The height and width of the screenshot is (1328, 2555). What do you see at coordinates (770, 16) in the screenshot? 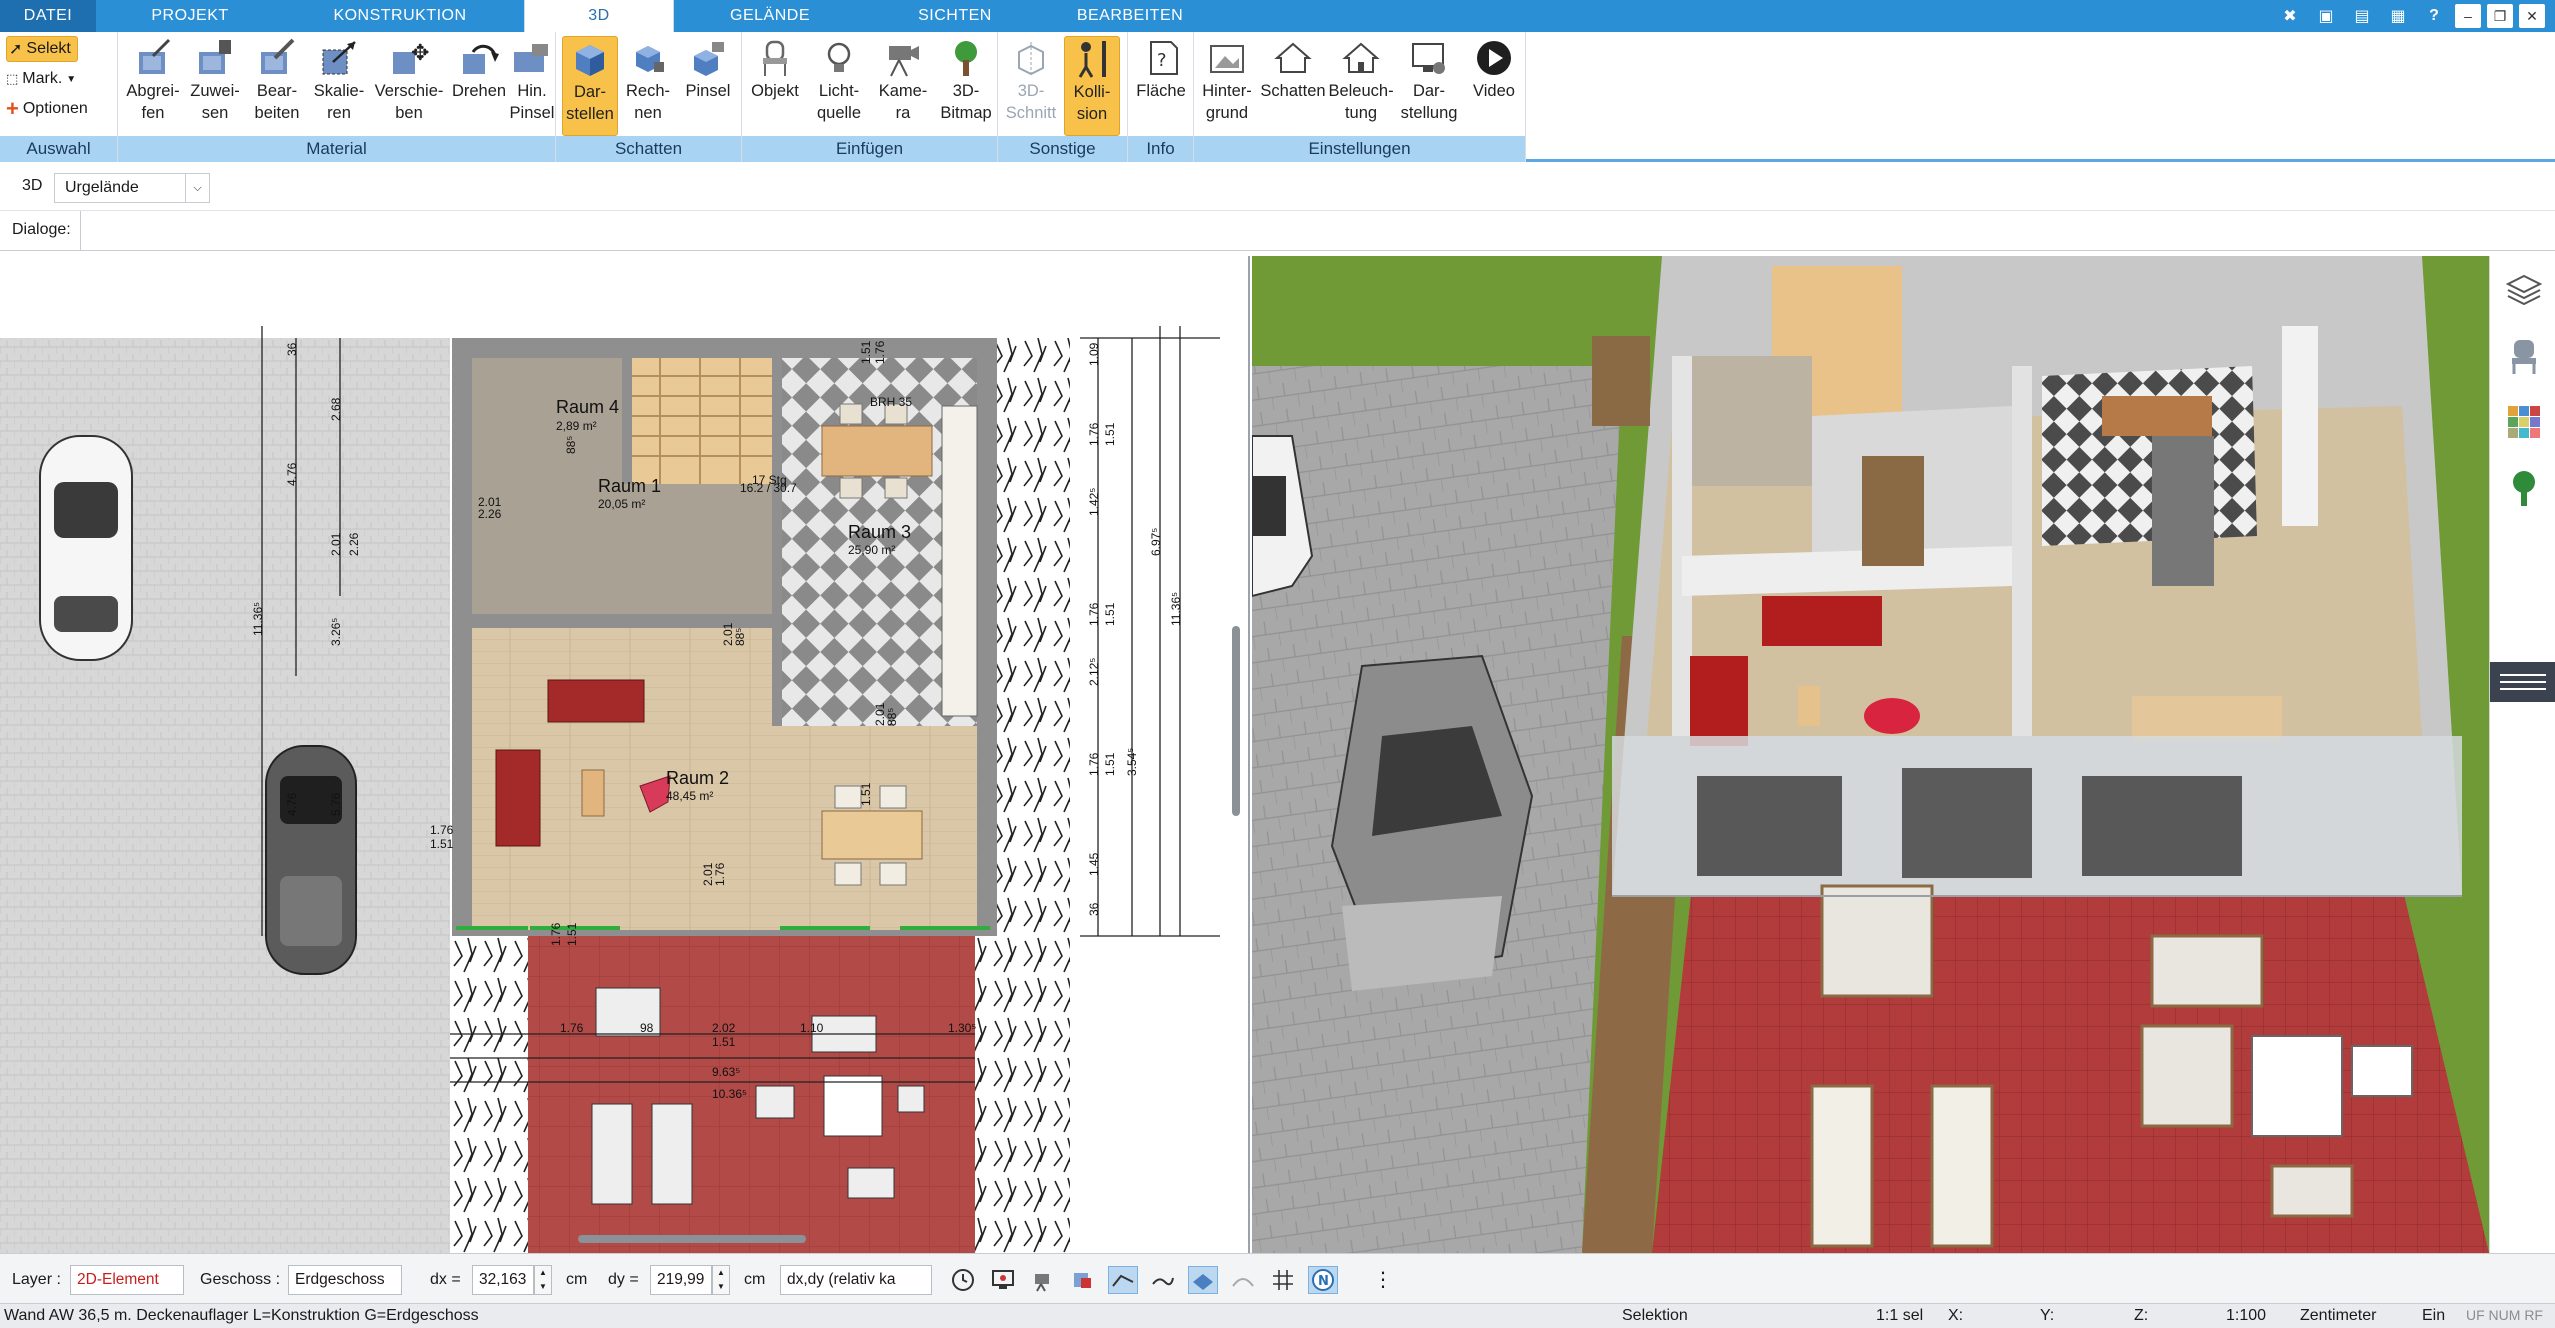
I see `tab-gelaende: GELÄNDE` at bounding box center [770, 16].